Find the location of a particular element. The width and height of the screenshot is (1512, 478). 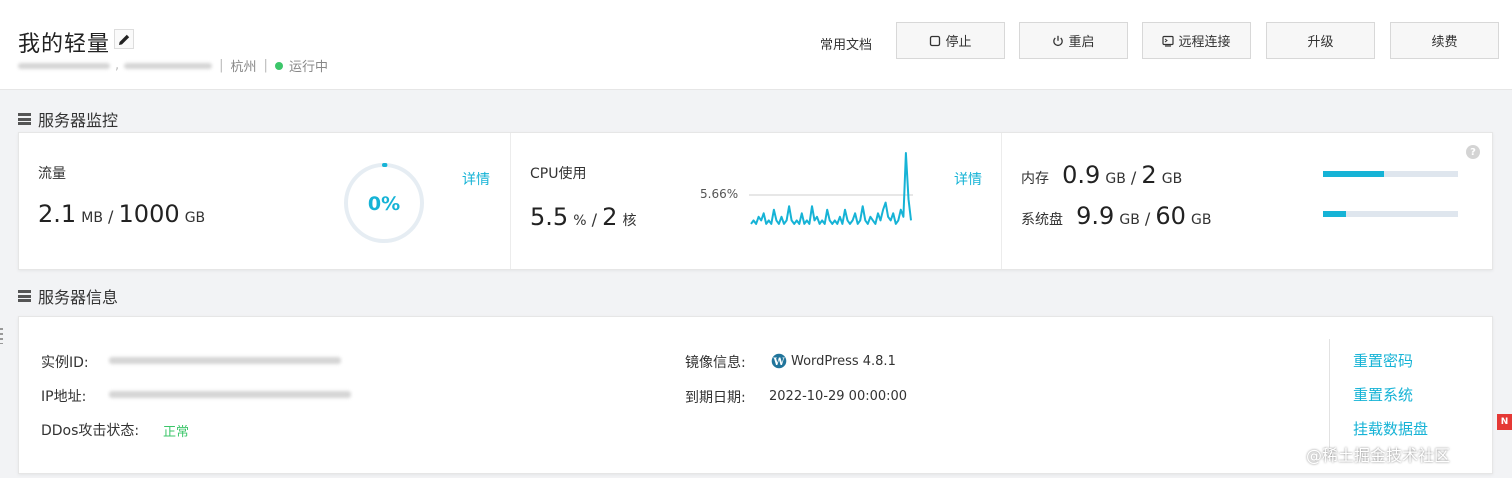

power-icon is located at coordinates (1058, 40).